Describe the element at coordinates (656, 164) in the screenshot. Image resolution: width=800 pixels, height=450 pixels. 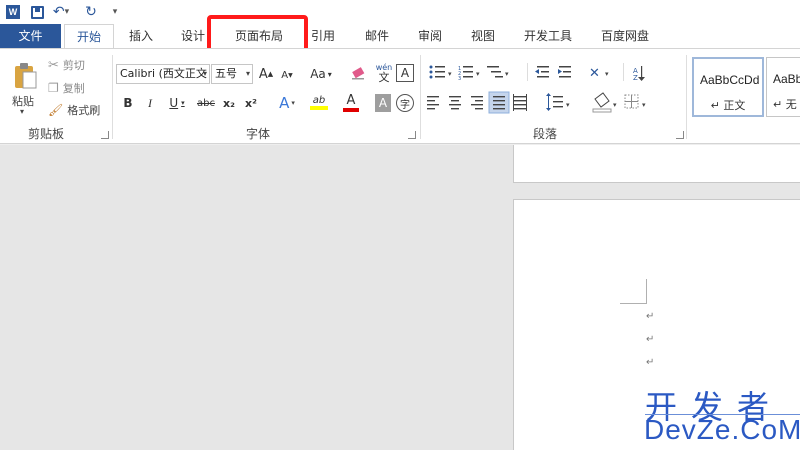
I see `previous-page` at that location.